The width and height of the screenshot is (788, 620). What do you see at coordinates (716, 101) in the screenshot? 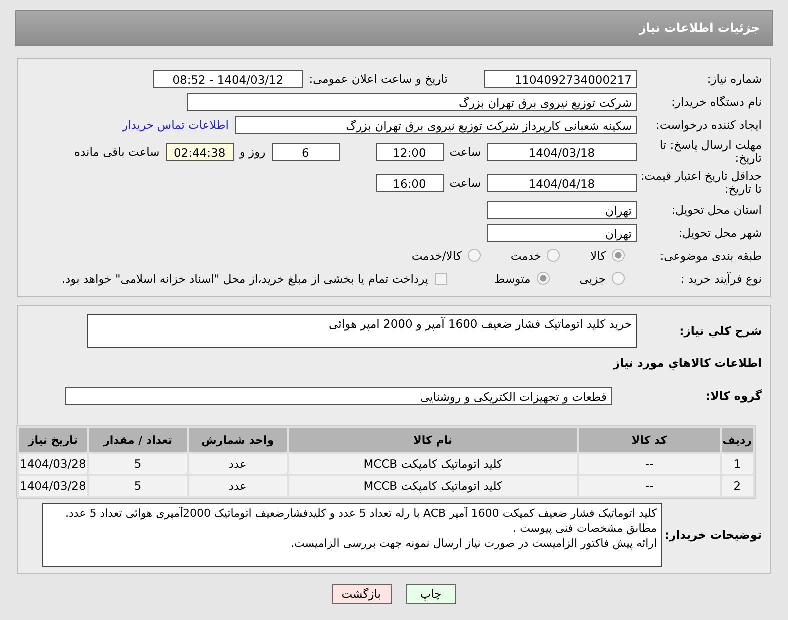
I see `field-label: نام دستگاه خریدار:` at bounding box center [716, 101].